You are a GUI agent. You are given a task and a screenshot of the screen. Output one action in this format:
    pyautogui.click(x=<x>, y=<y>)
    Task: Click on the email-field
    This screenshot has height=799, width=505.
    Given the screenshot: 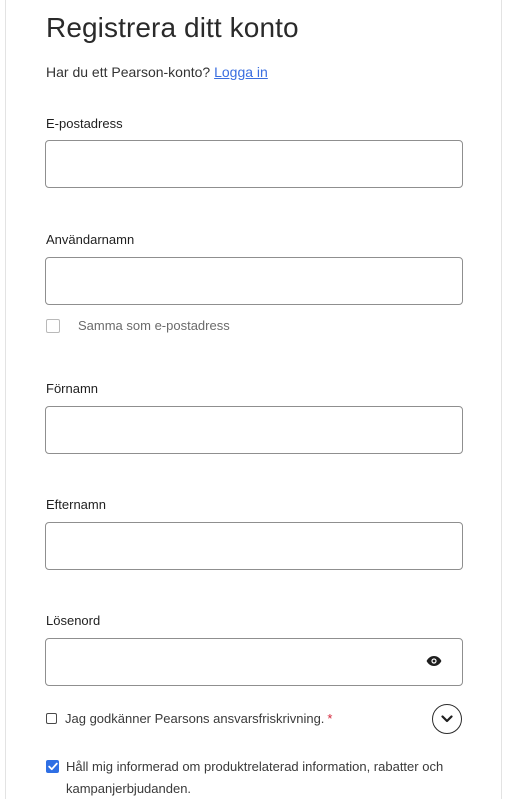 What is the action you would take?
    pyautogui.click(x=254, y=164)
    